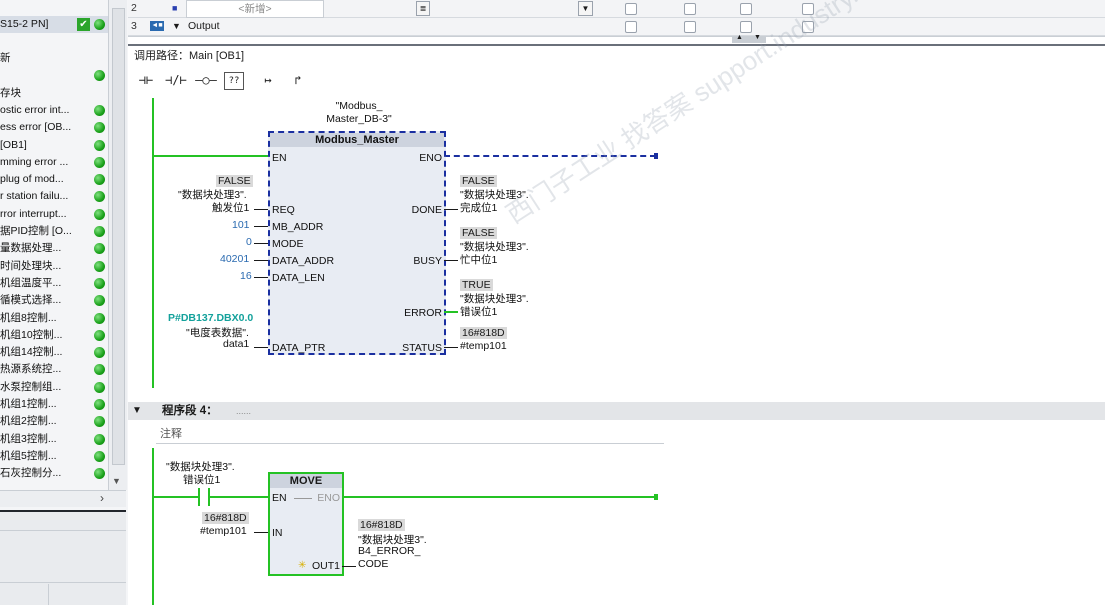 Image resolution: width=1105 pixels, height=605 pixels. I want to click on row-type-icon: ■, so click(175, 8).